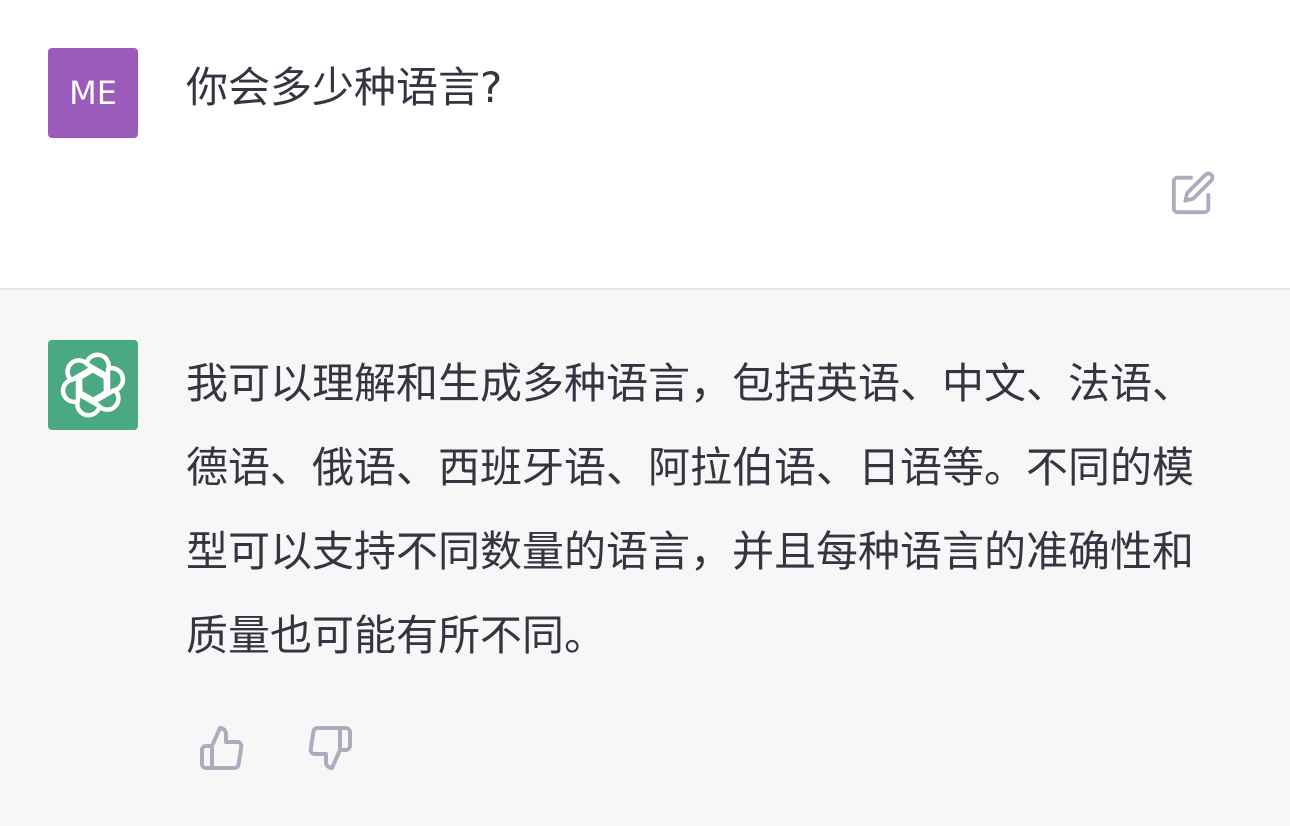  I want to click on edit-message-button, so click(1193, 193).